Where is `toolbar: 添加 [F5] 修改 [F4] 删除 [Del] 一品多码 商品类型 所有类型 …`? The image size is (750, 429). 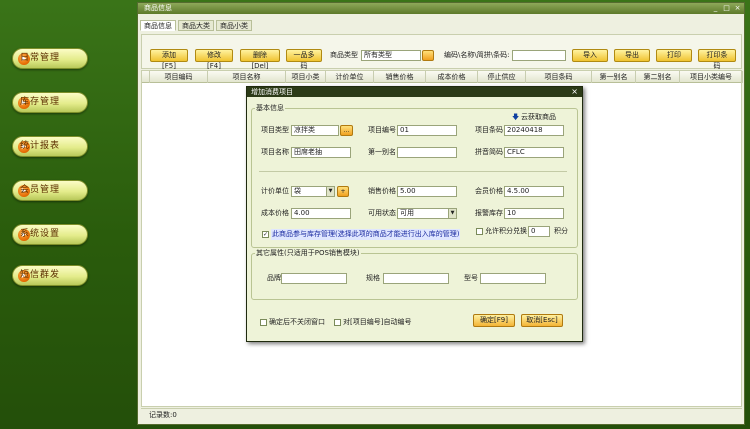
toolbar: 添加 [F5] 修改 [F4] 删除 [Del] 一品多码 商品类型 所有类型 … is located at coordinates (441, 52).